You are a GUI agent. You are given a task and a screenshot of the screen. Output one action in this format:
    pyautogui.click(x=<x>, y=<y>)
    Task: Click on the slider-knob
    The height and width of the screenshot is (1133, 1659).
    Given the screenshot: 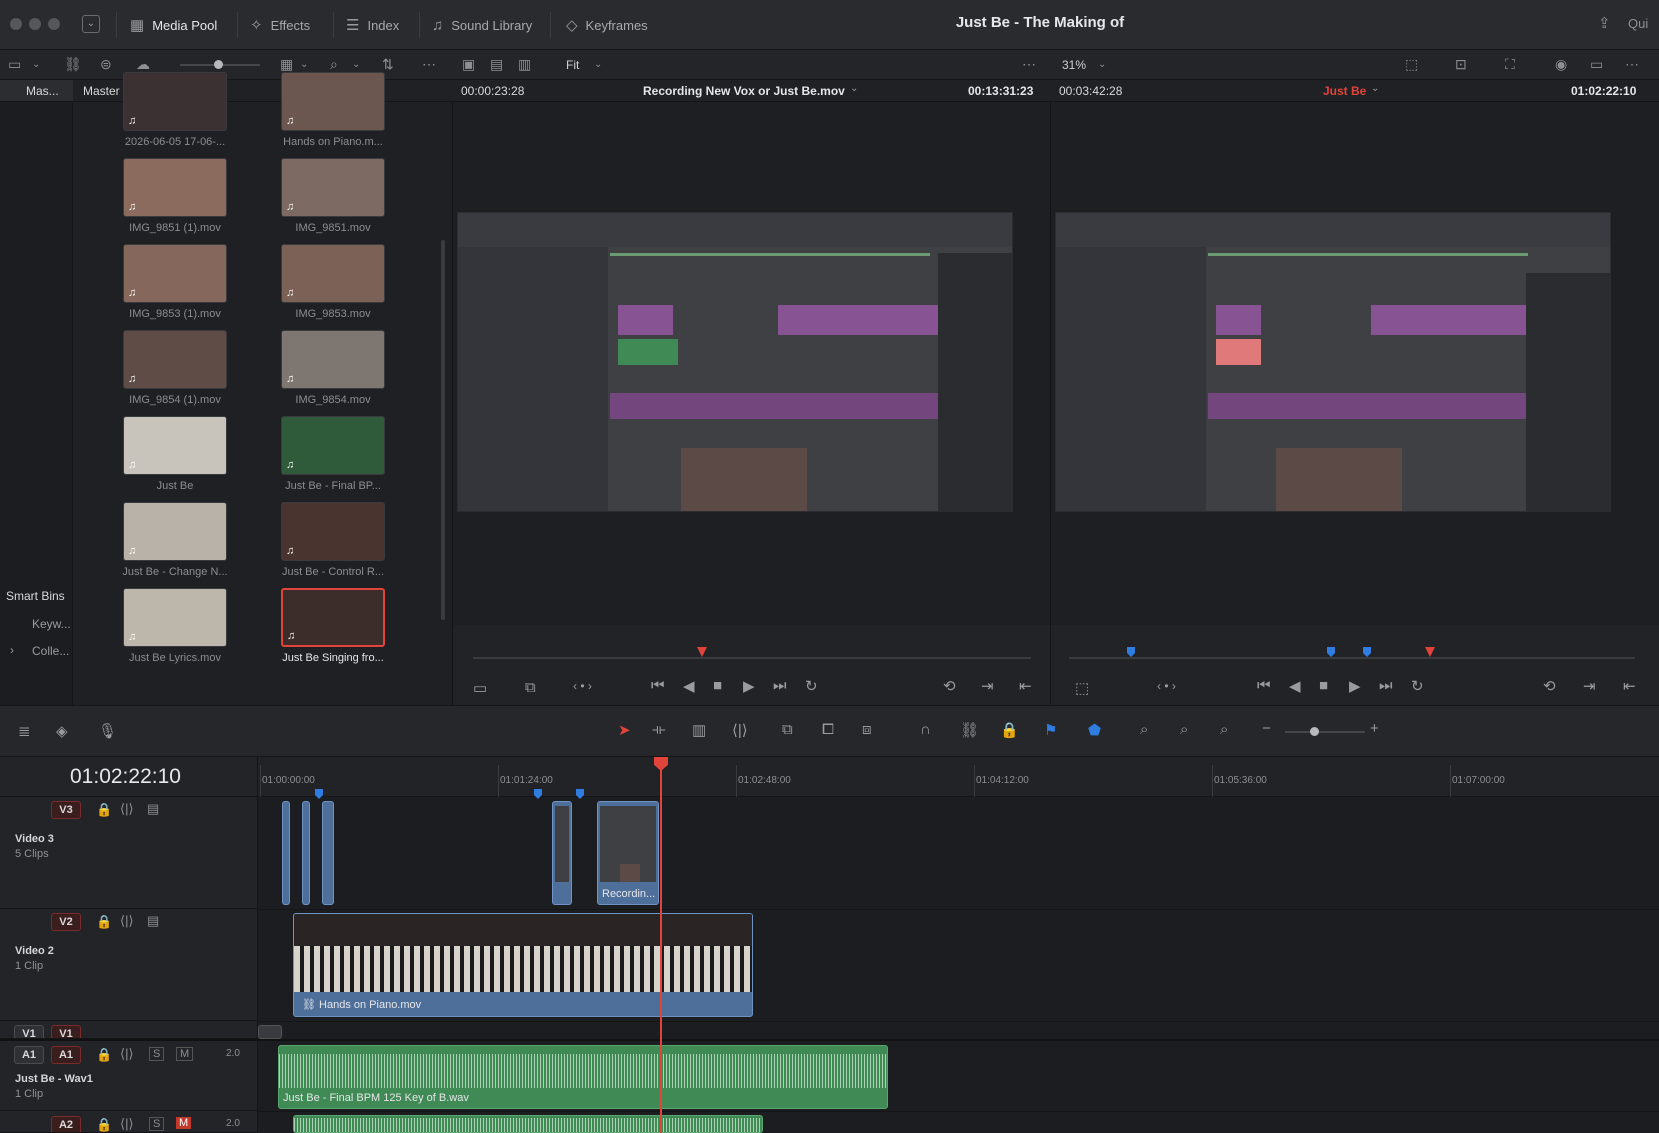 What is the action you would take?
    pyautogui.click(x=218, y=64)
    